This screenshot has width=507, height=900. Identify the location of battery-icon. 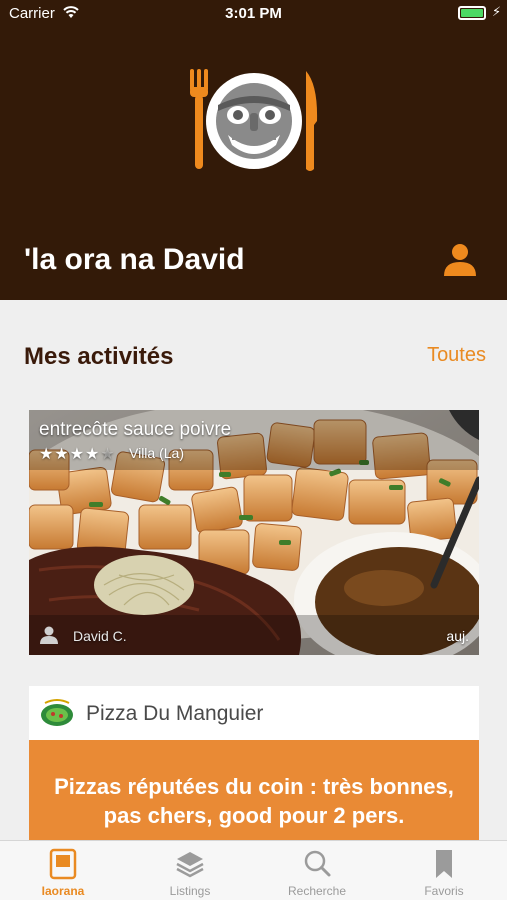
(472, 13).